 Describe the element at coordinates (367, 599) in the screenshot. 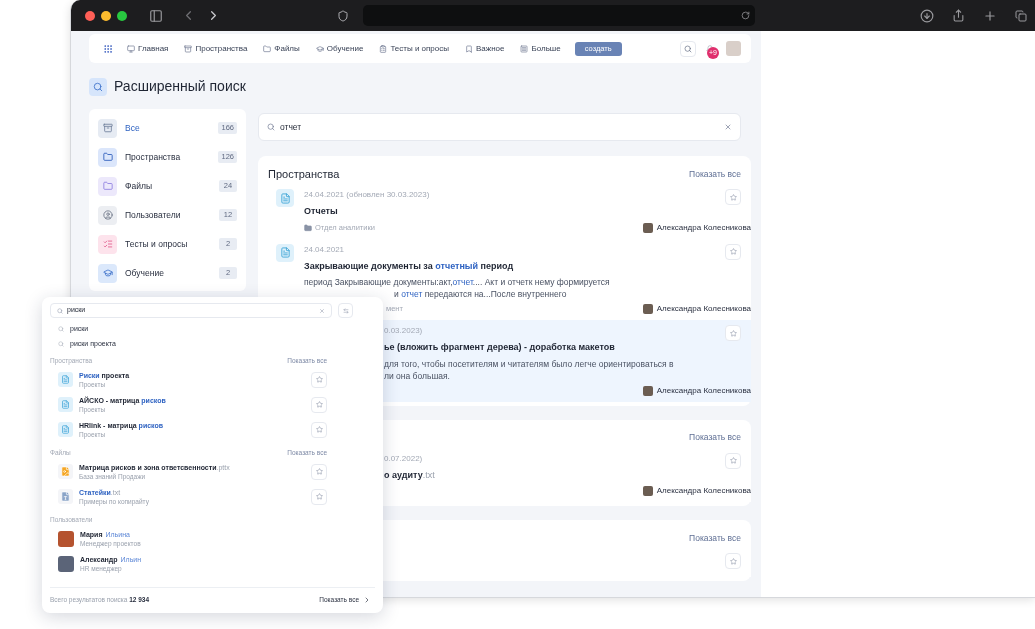

I see `chevron-right-icon` at that location.